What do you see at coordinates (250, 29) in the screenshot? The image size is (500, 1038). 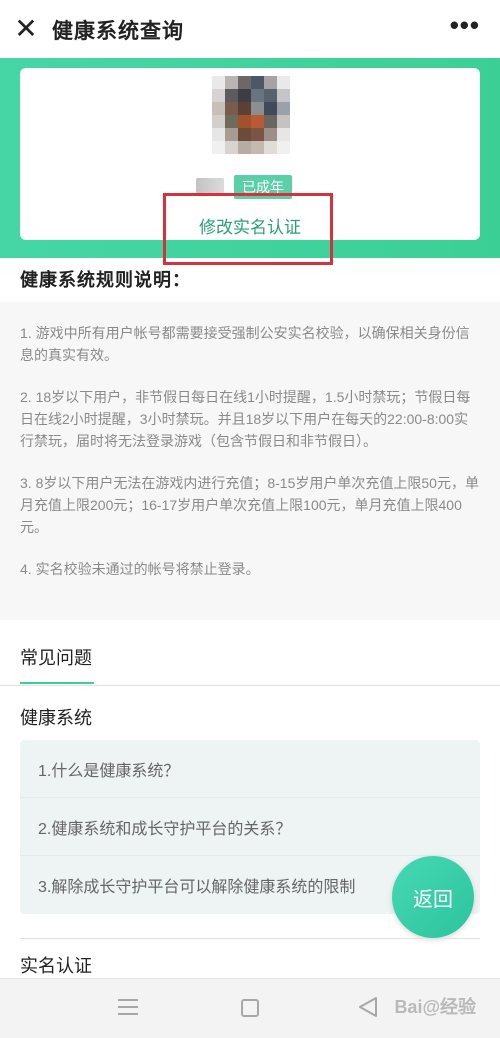 I see `title-bar: ✕ 健康系统查询 •••` at bounding box center [250, 29].